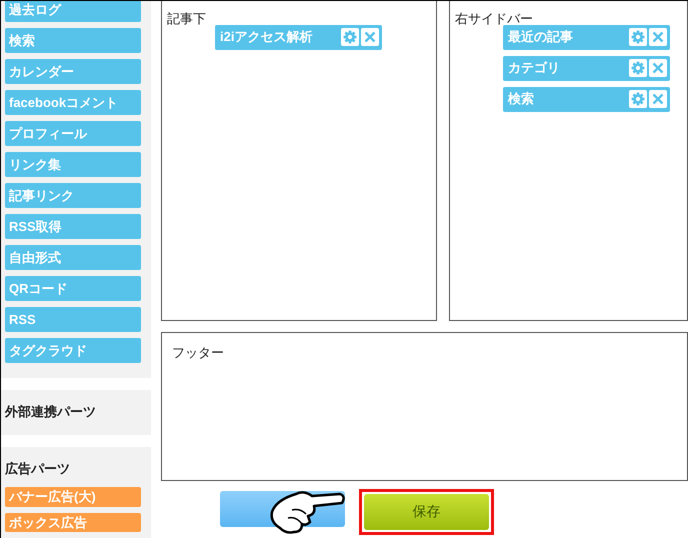 This screenshot has height=538, width=688. Describe the element at coordinates (426, 512) in the screenshot. I see `save-button: 保存` at that location.